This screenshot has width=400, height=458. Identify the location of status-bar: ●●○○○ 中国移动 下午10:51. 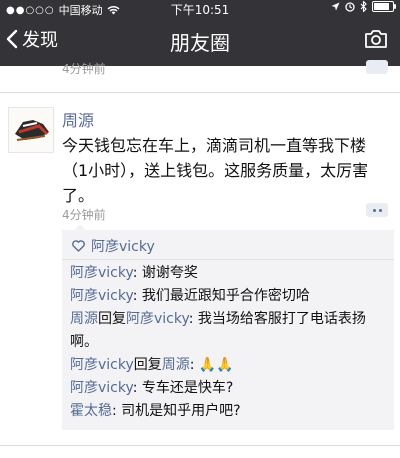
(200, 9).